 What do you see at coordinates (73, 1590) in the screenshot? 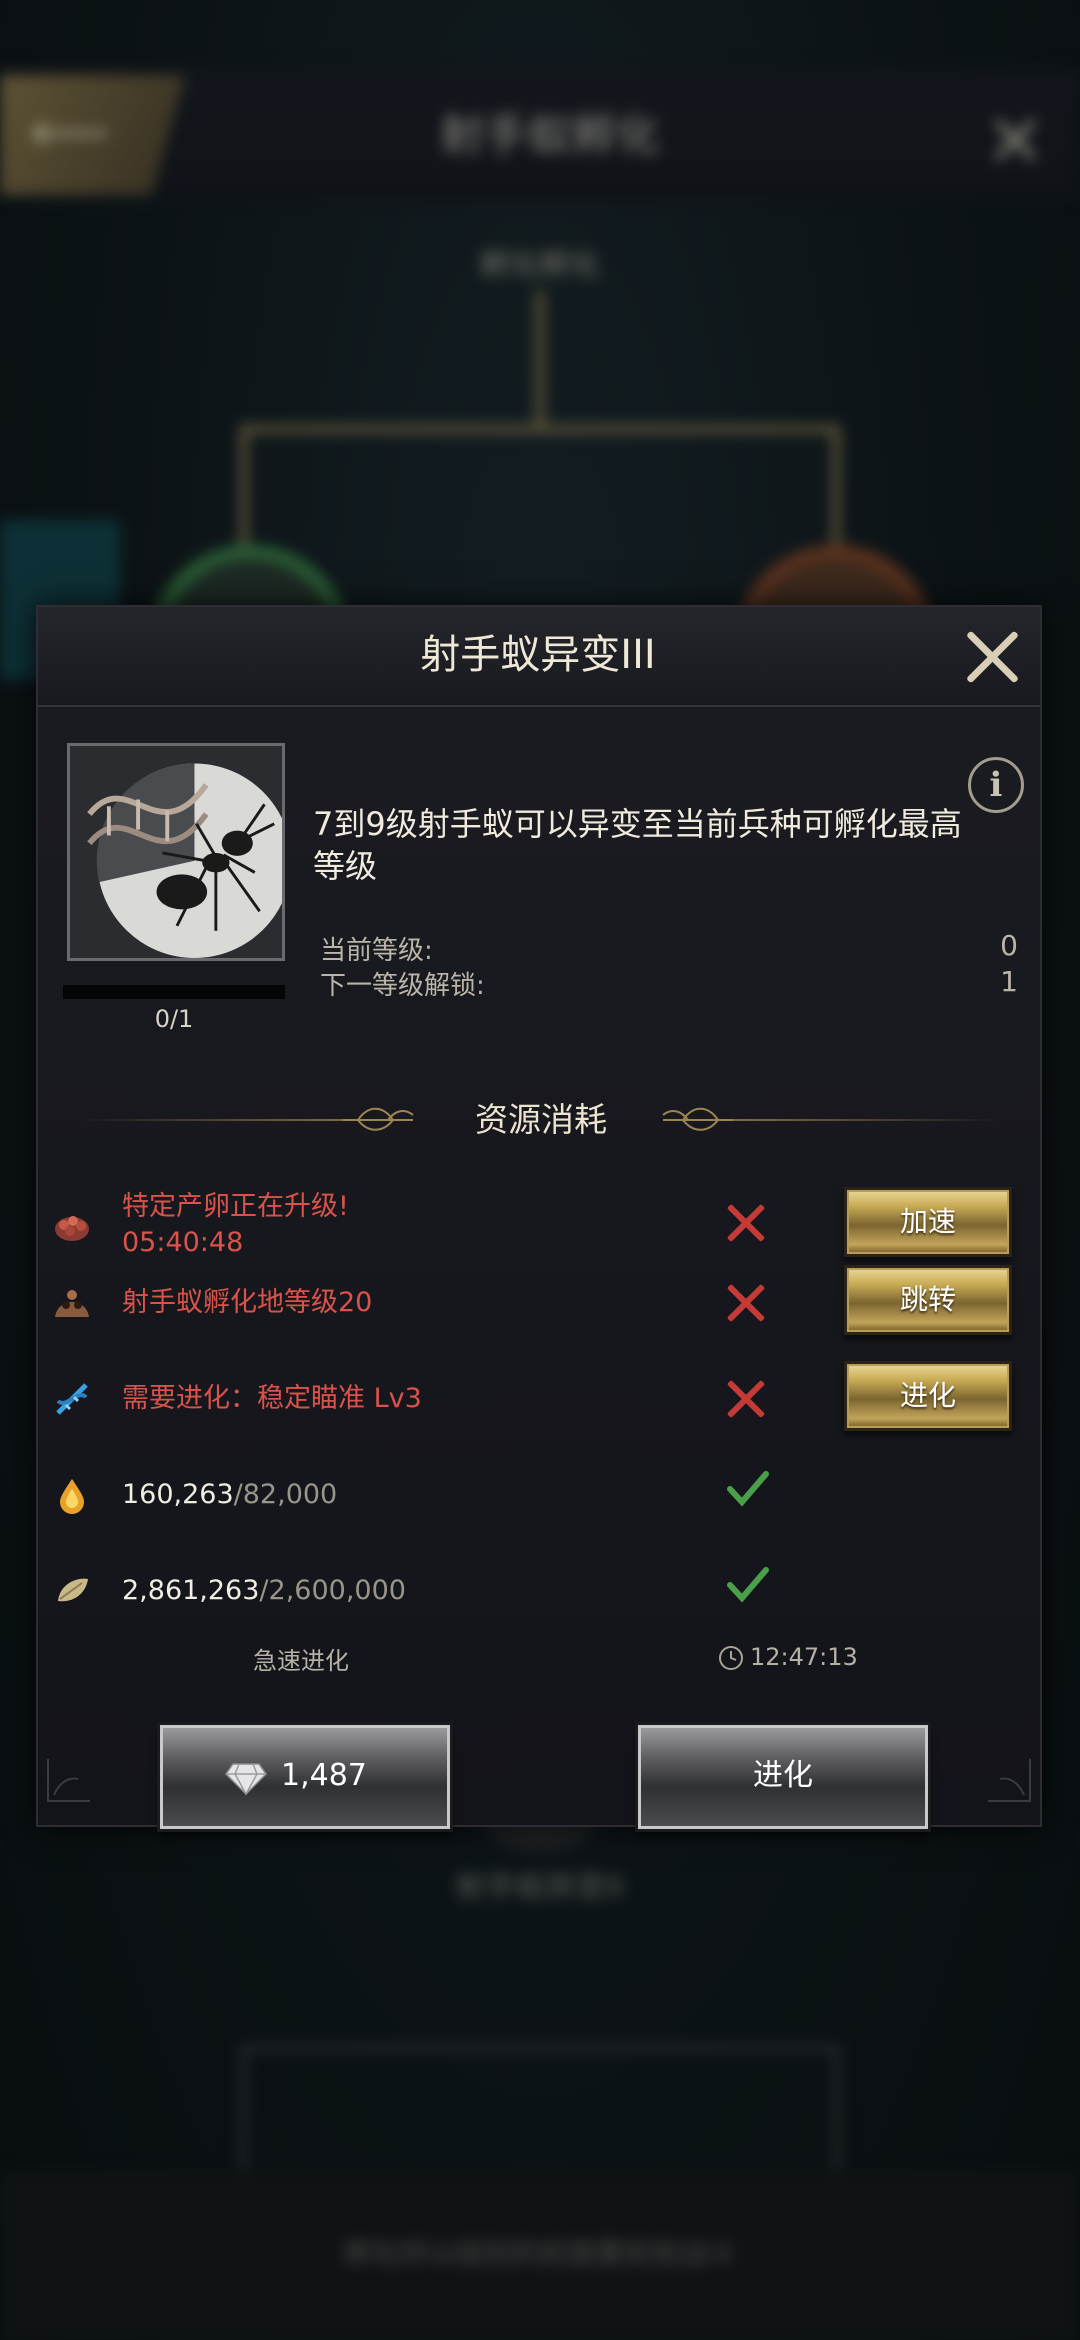
I see `leaf-icon` at bounding box center [73, 1590].